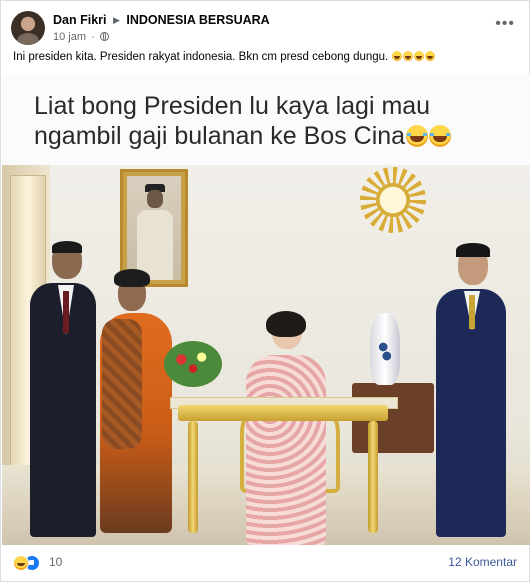 The image size is (530, 582). I want to click on group-name: INDONESIA BERSUARA, so click(197, 20).